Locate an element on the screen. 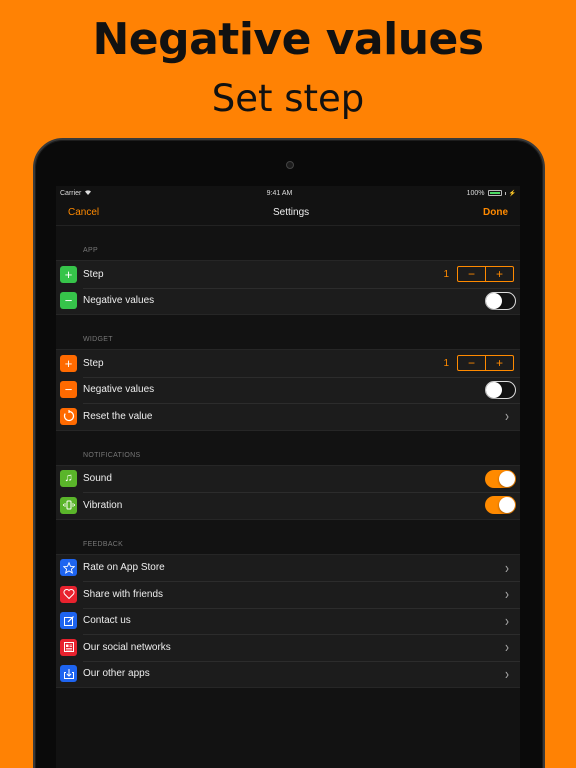 Image resolution: width=576 pixels, height=768 pixels. social-label: Our social networks is located at coordinates (127, 647).